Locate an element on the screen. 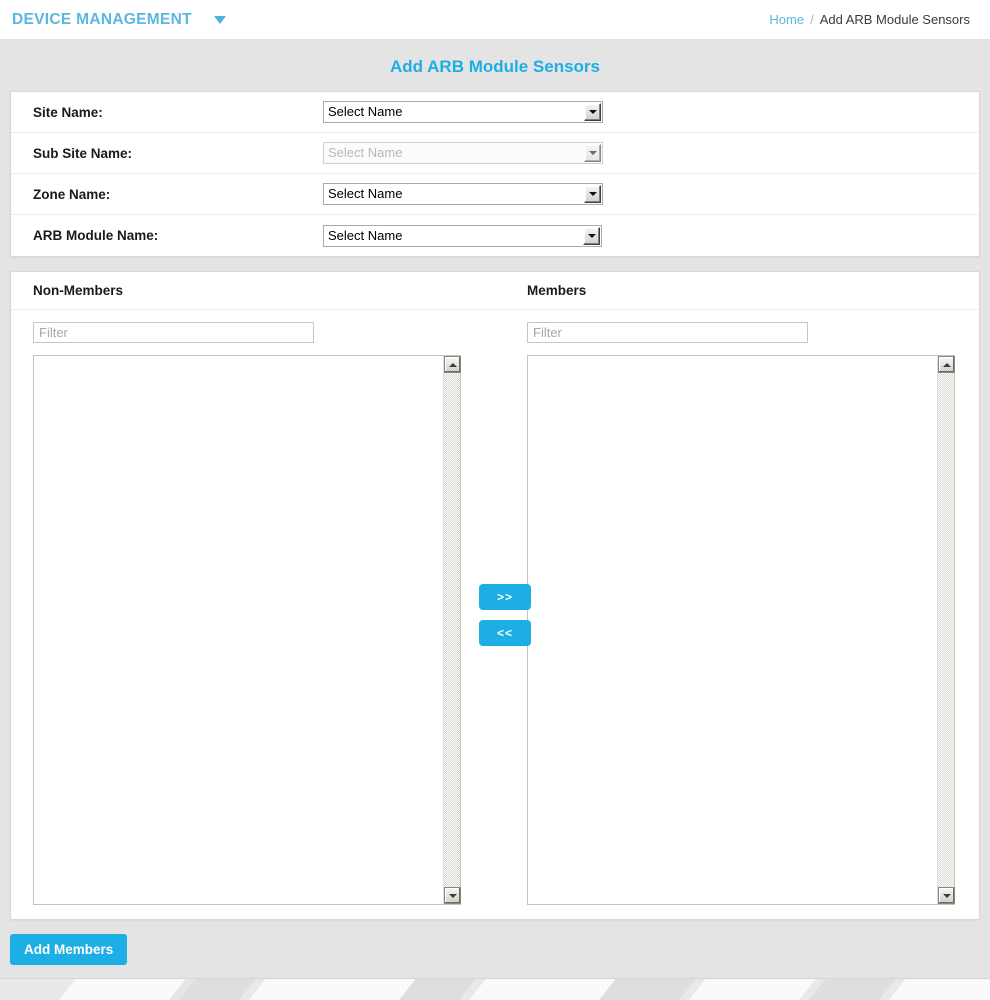 The image size is (990, 1000). footer-sliver is located at coordinates (325, 989).